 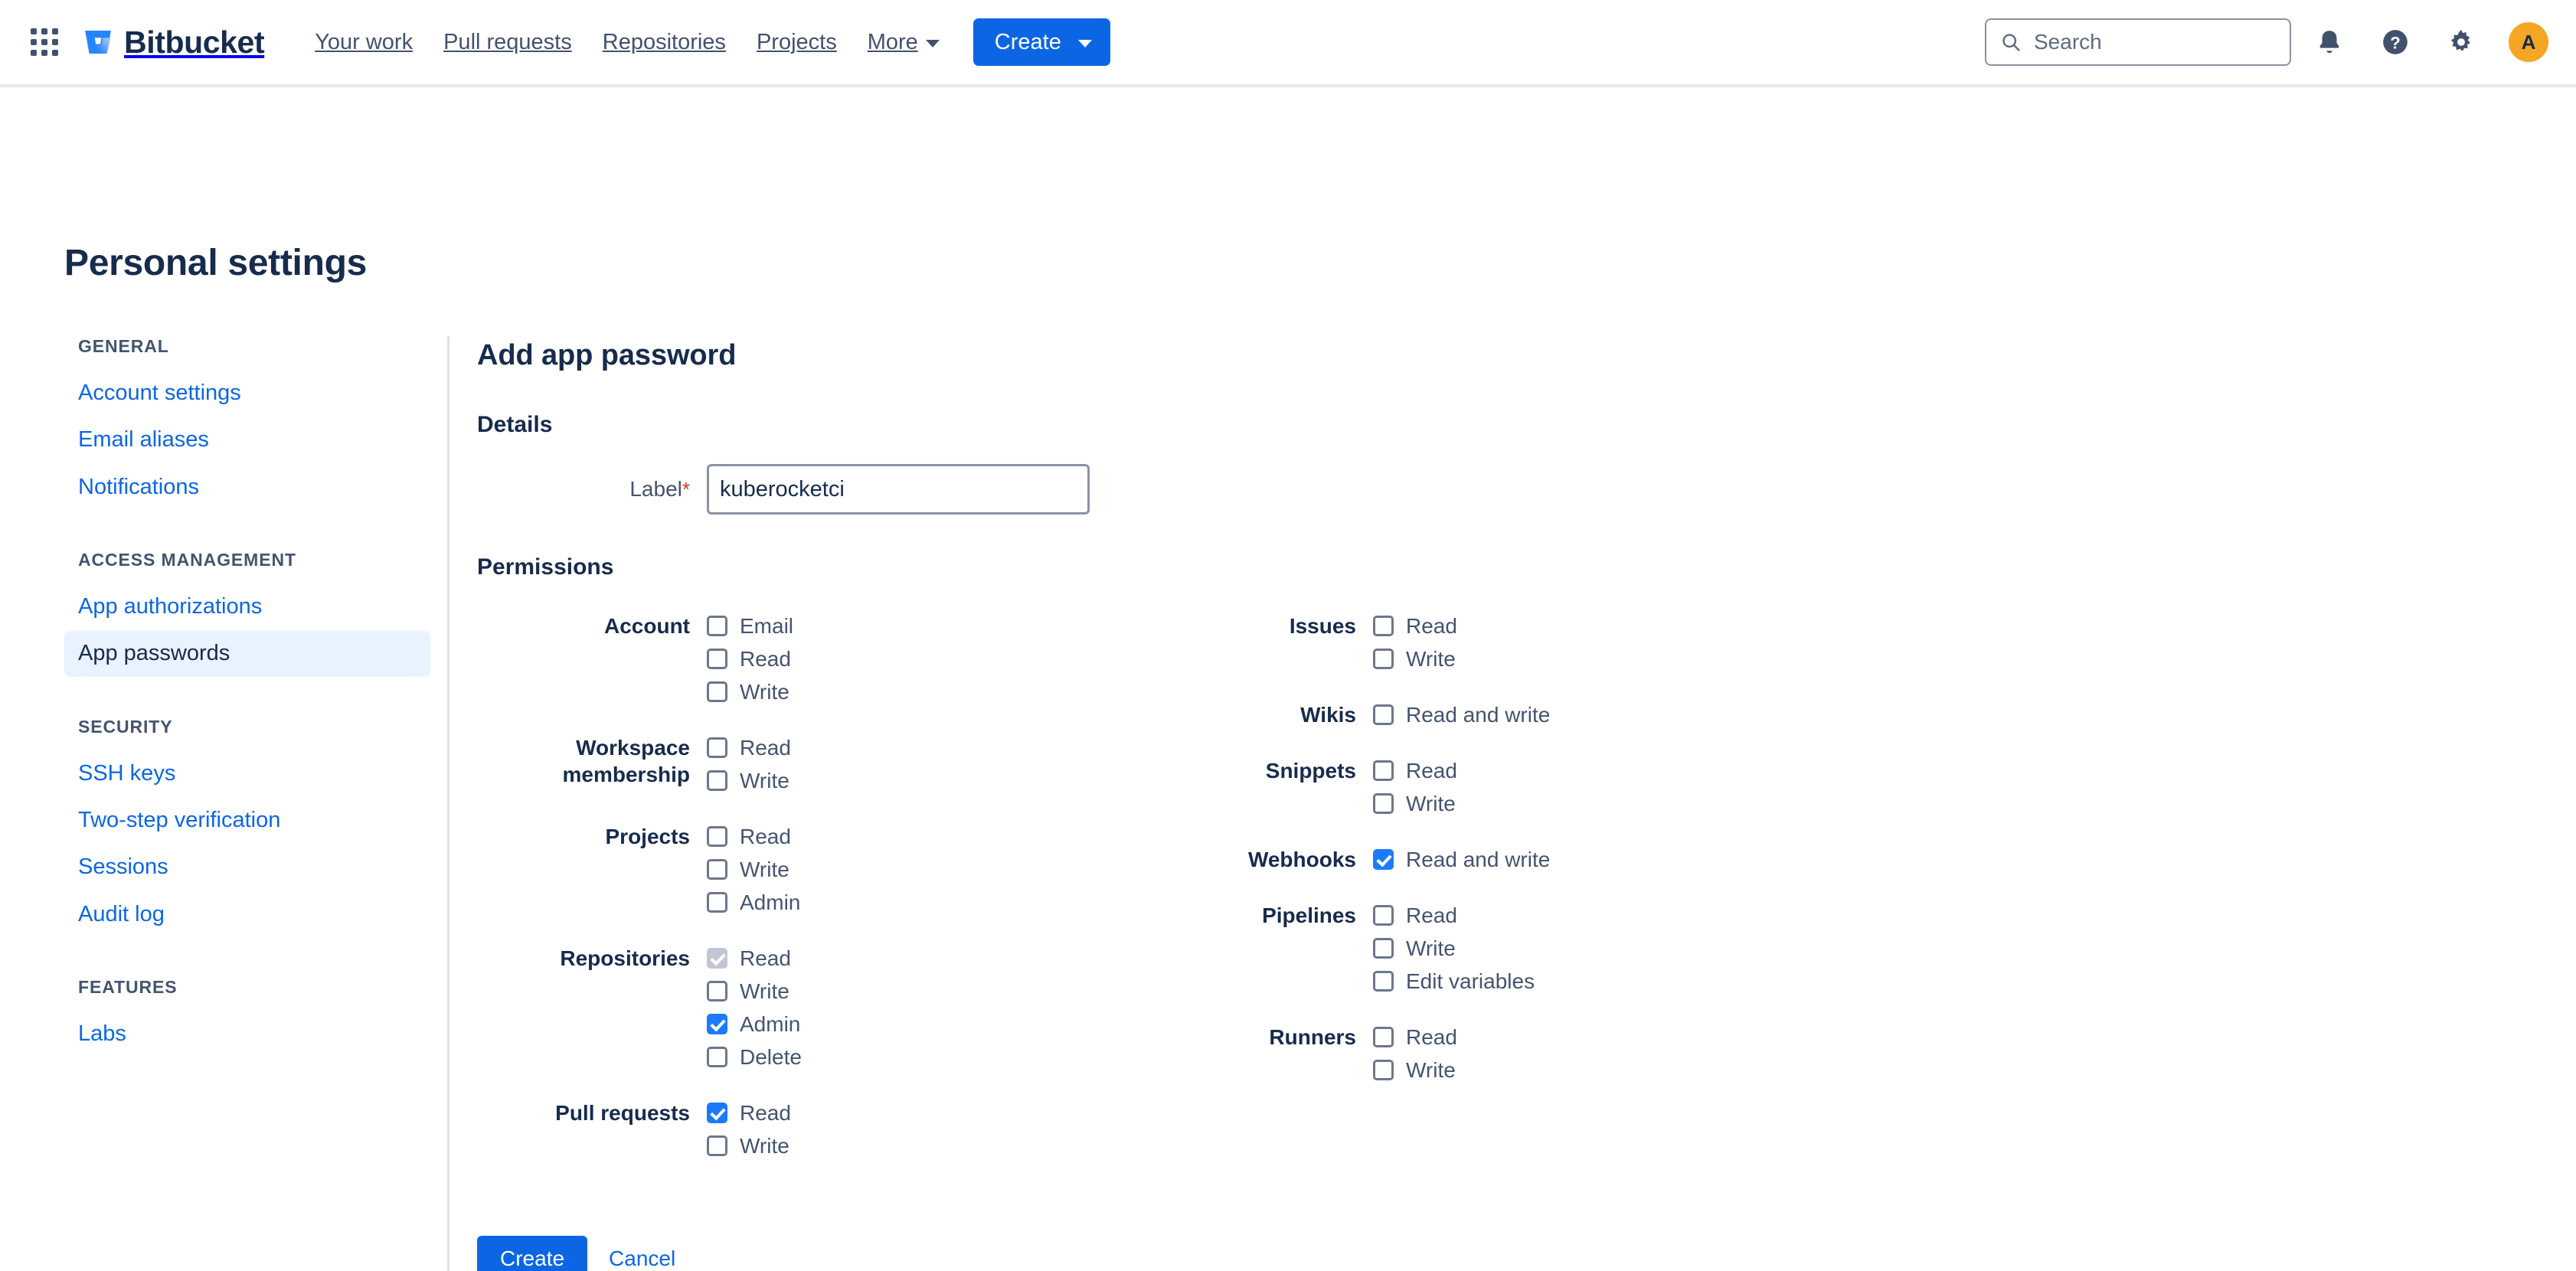 I want to click on permission-option-snippets-write: Write, so click(x=1415, y=804).